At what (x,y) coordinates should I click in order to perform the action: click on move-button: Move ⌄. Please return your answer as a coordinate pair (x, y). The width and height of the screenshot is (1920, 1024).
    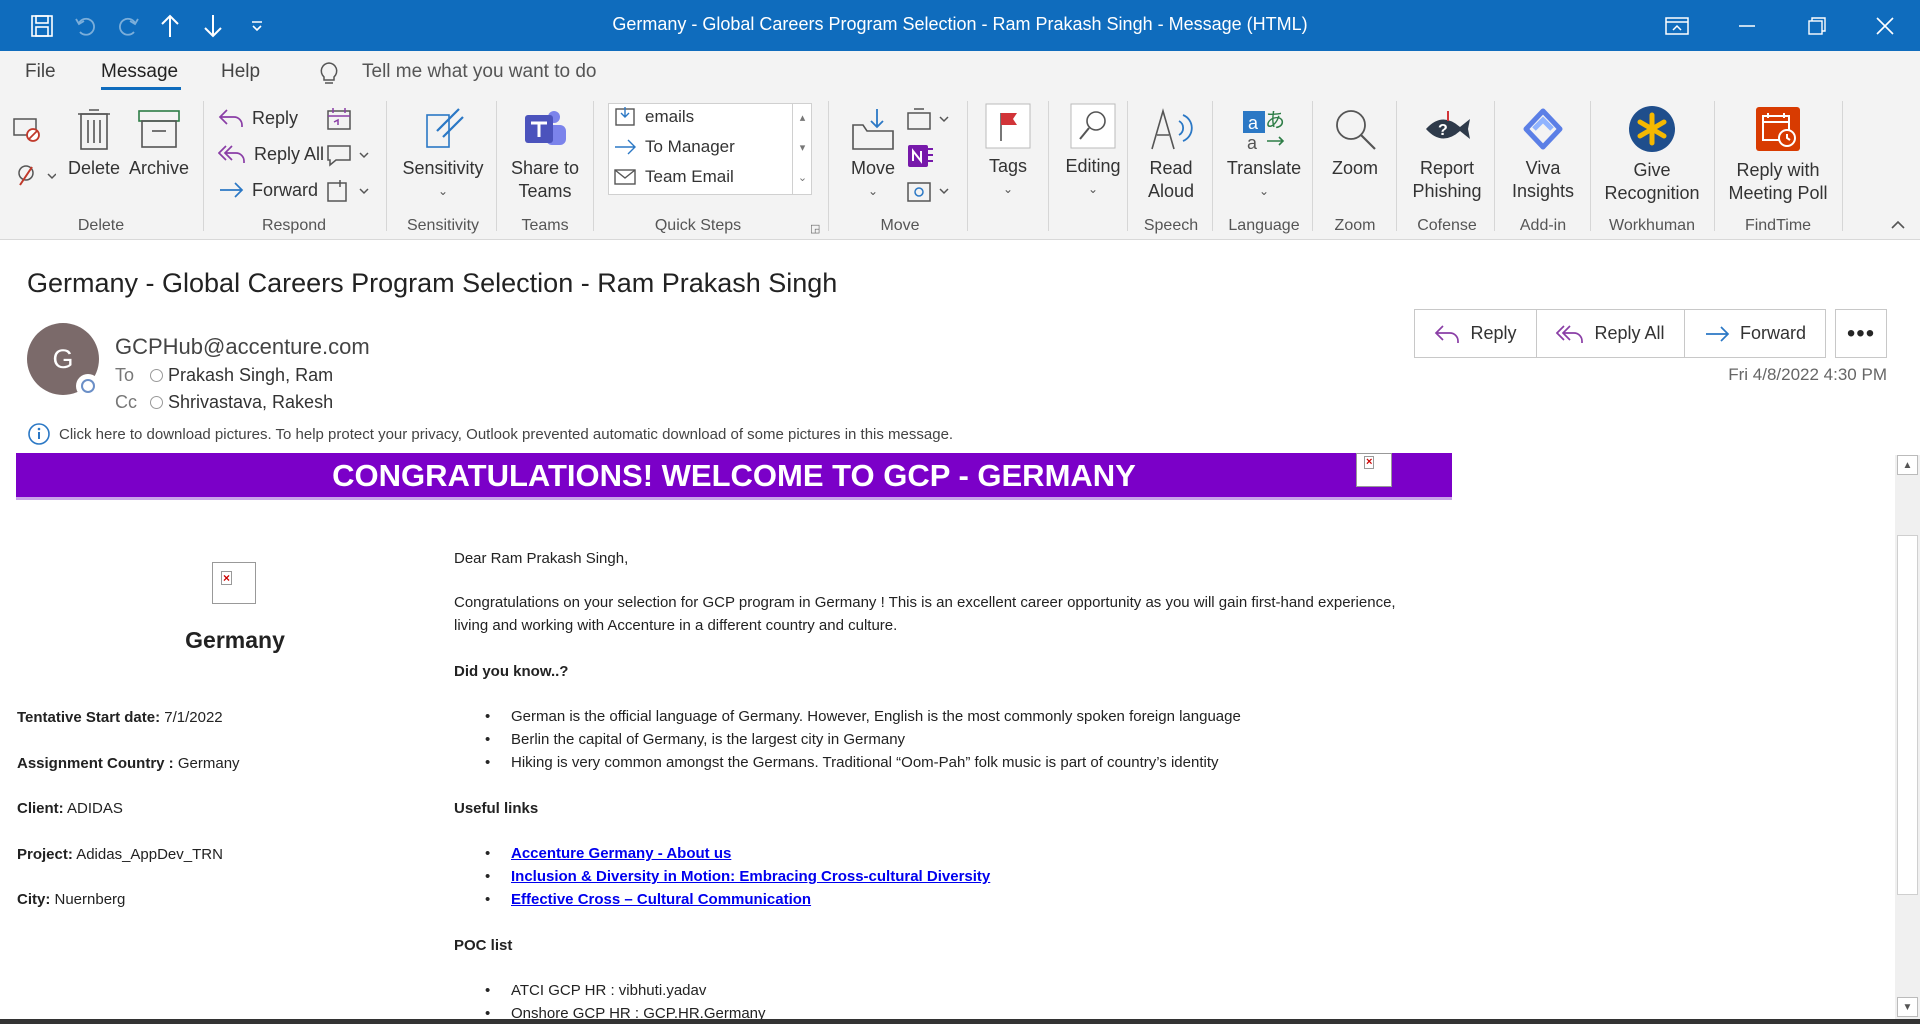
    Looking at the image, I should click on (873, 155).